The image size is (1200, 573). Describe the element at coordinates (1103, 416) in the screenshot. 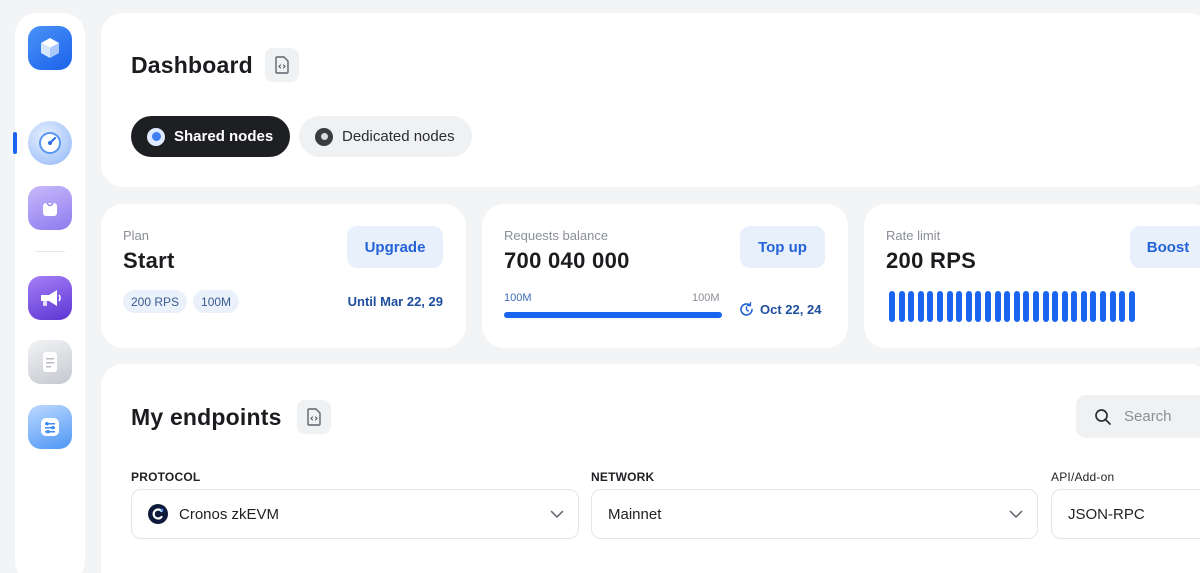

I see `search-icon` at that location.